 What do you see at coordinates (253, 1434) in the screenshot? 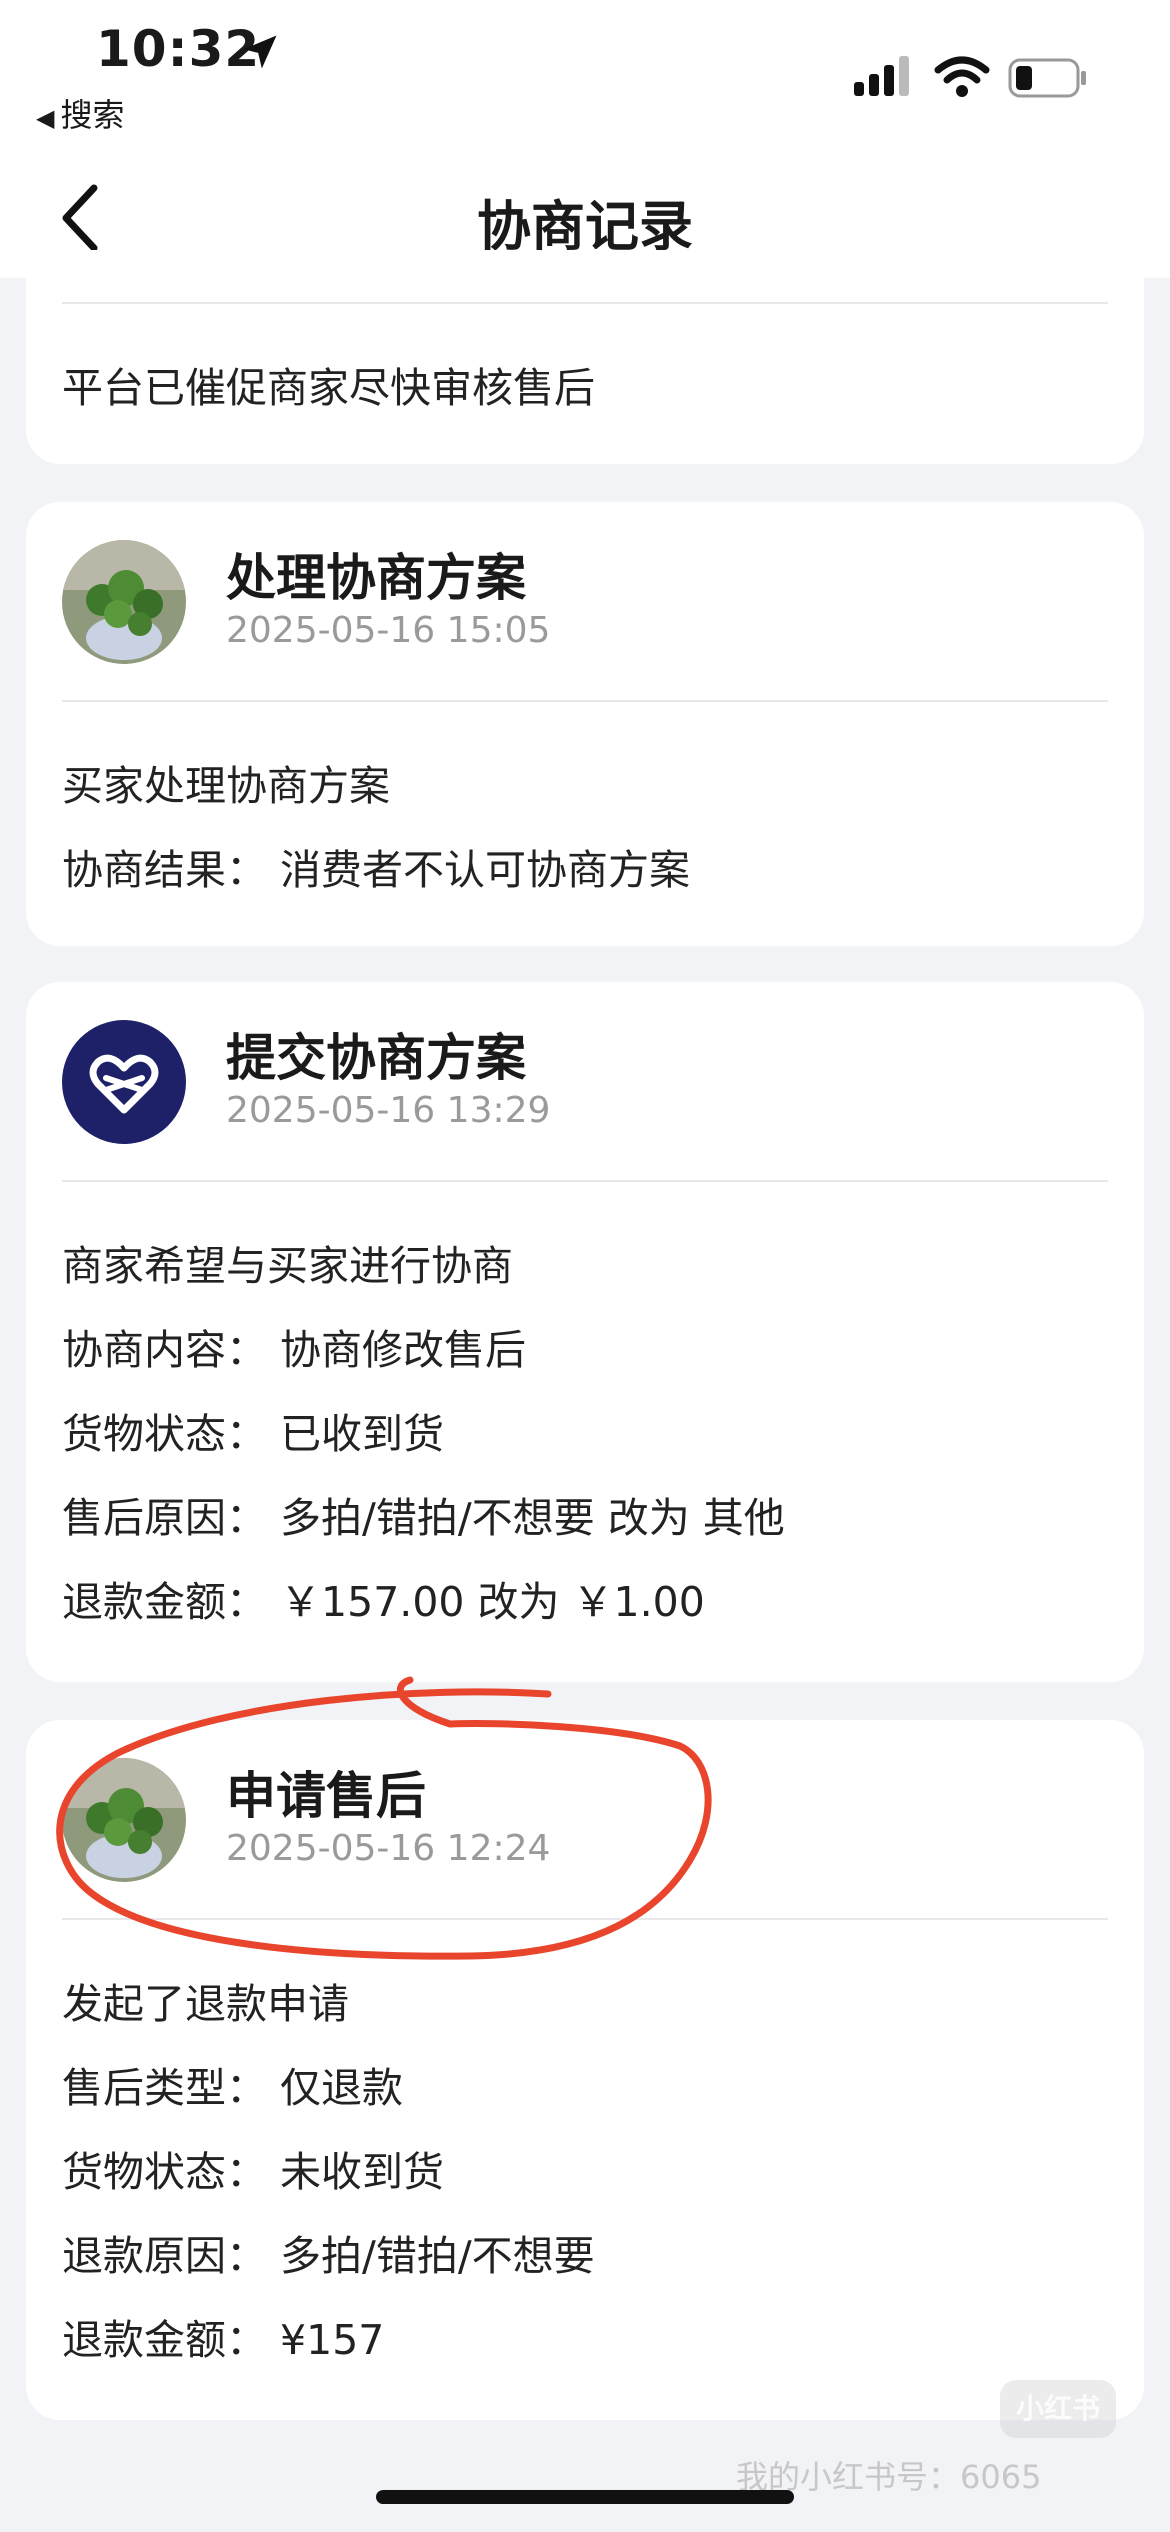
I see `record-line: 货物状态： 已收到货` at bounding box center [253, 1434].